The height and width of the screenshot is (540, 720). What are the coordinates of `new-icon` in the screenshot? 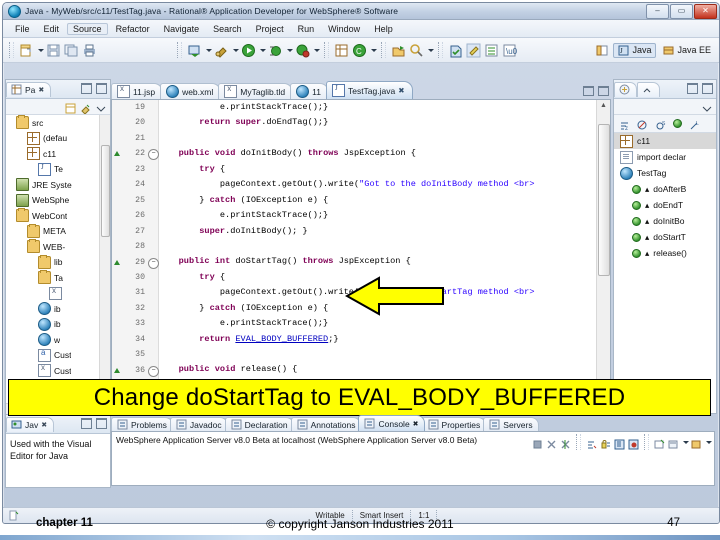 It's located at (26, 50).